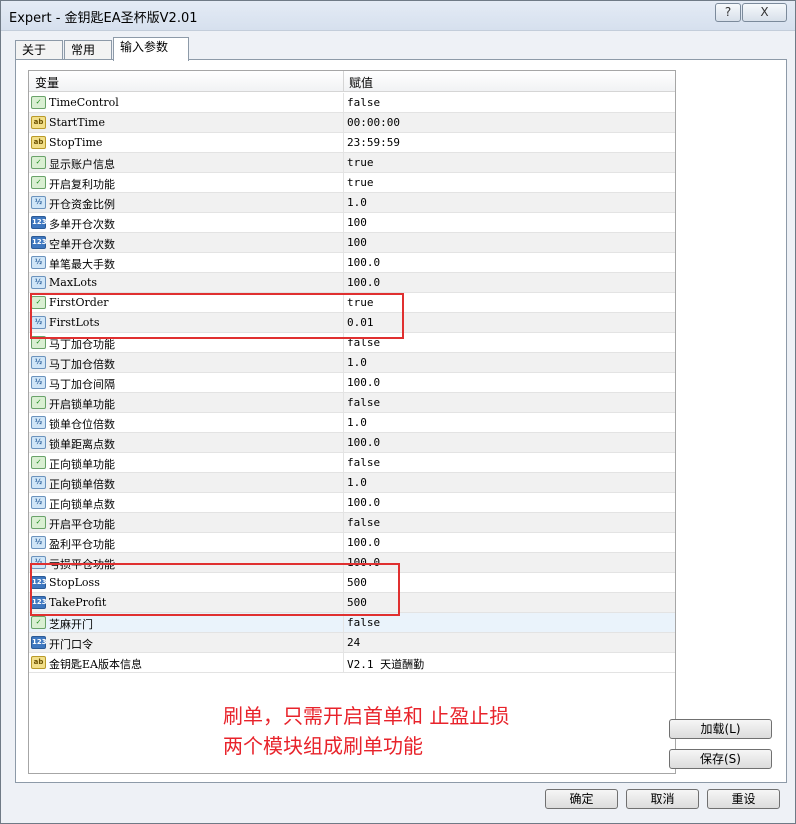 Image resolution: width=796 pixels, height=824 pixels. Describe the element at coordinates (82, 424) in the screenshot. I see `parameter-name: 锁单仓位倍数` at that location.